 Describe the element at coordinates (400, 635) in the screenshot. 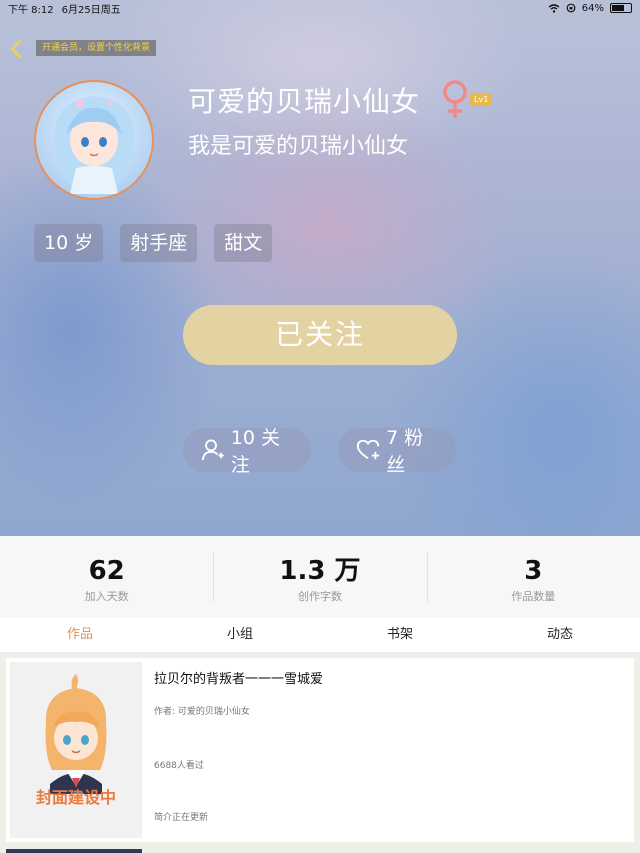

I see `tab-bookshelf: 书架` at that location.